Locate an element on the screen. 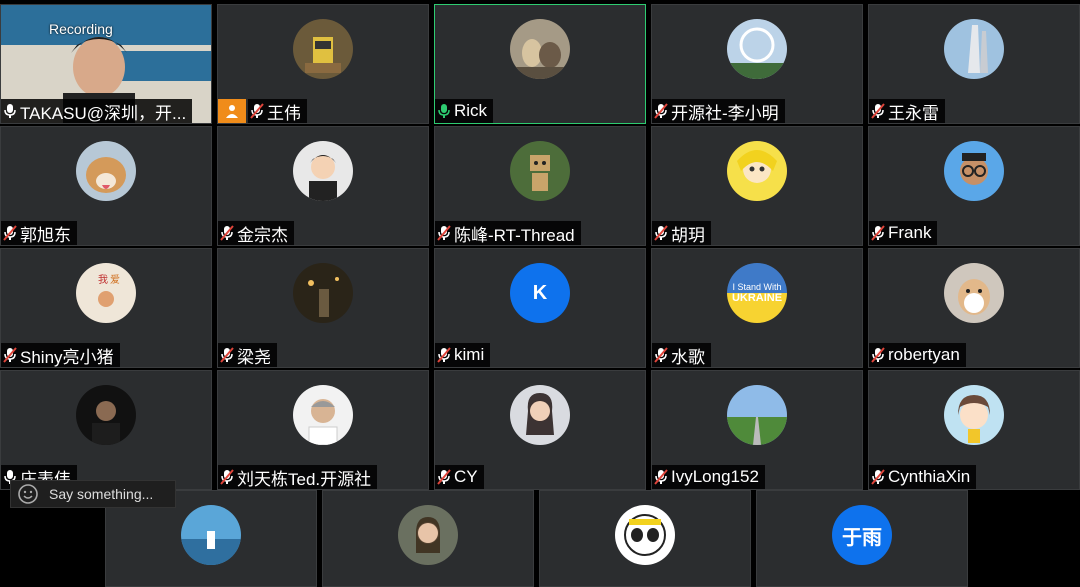 The height and width of the screenshot is (587, 1080). participant-name-bar: robertyan is located at coordinates (917, 355).